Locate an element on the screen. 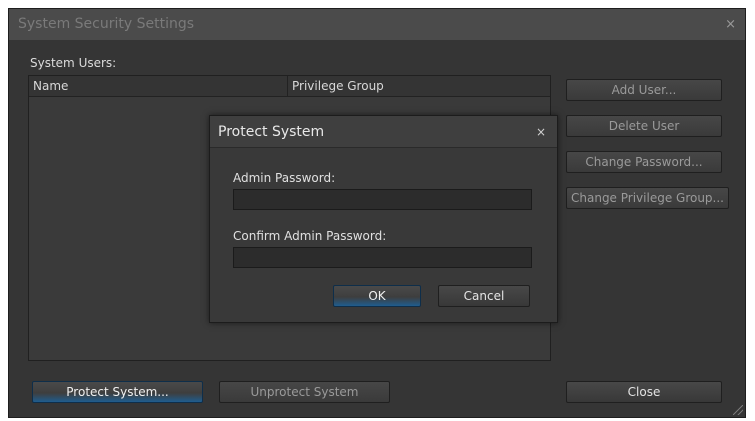 The image size is (755, 421). column-header-name: Name is located at coordinates (50, 86).